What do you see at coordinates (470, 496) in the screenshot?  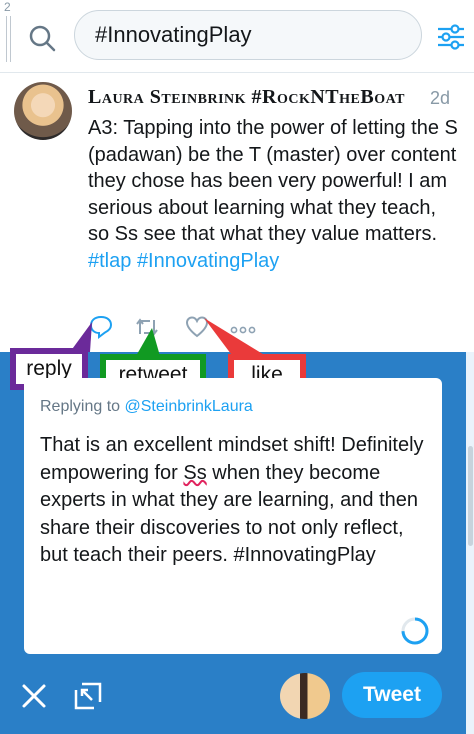 I see `scrollbar-thumb` at bounding box center [470, 496].